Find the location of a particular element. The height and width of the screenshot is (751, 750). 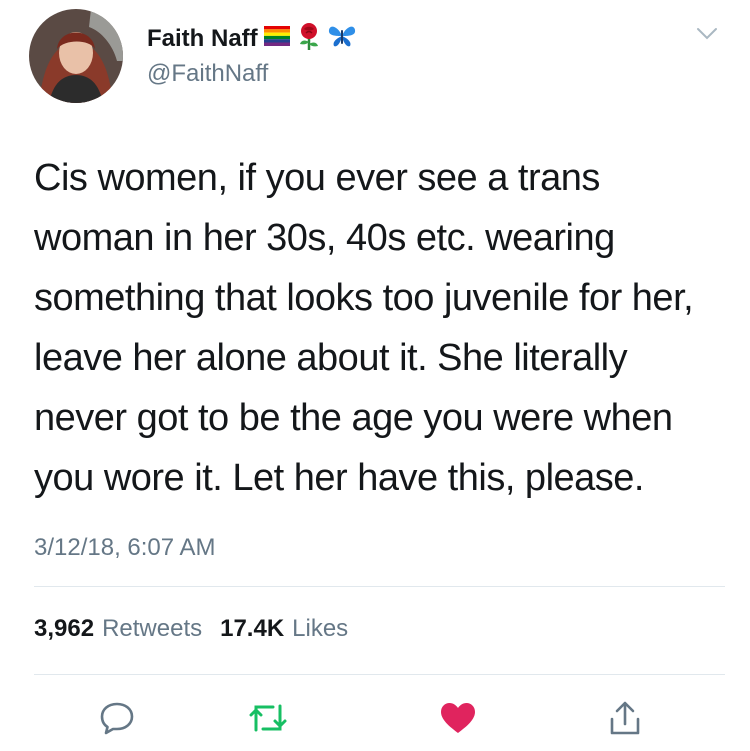

retweet-icon is located at coordinates (268, 718).